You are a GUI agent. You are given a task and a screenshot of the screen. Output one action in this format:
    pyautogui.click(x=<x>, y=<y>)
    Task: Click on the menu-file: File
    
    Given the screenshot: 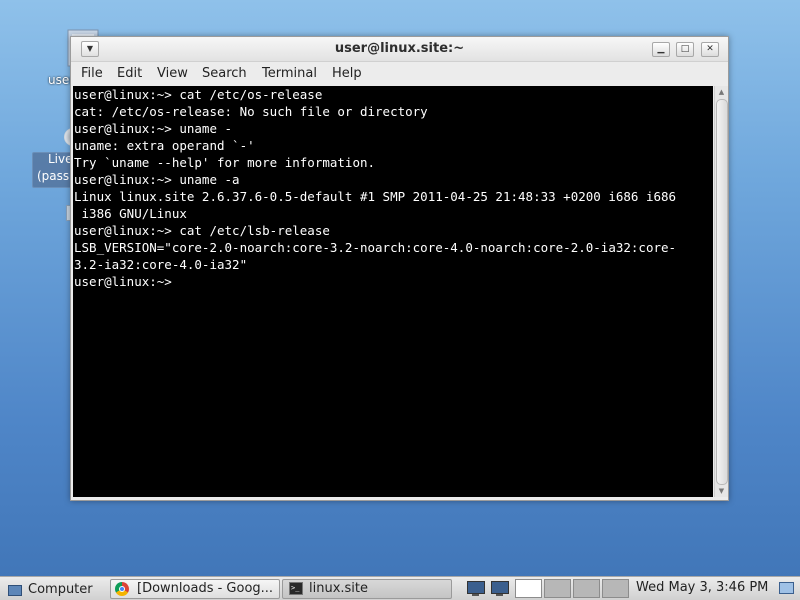 What is the action you would take?
    pyautogui.click(x=92, y=73)
    